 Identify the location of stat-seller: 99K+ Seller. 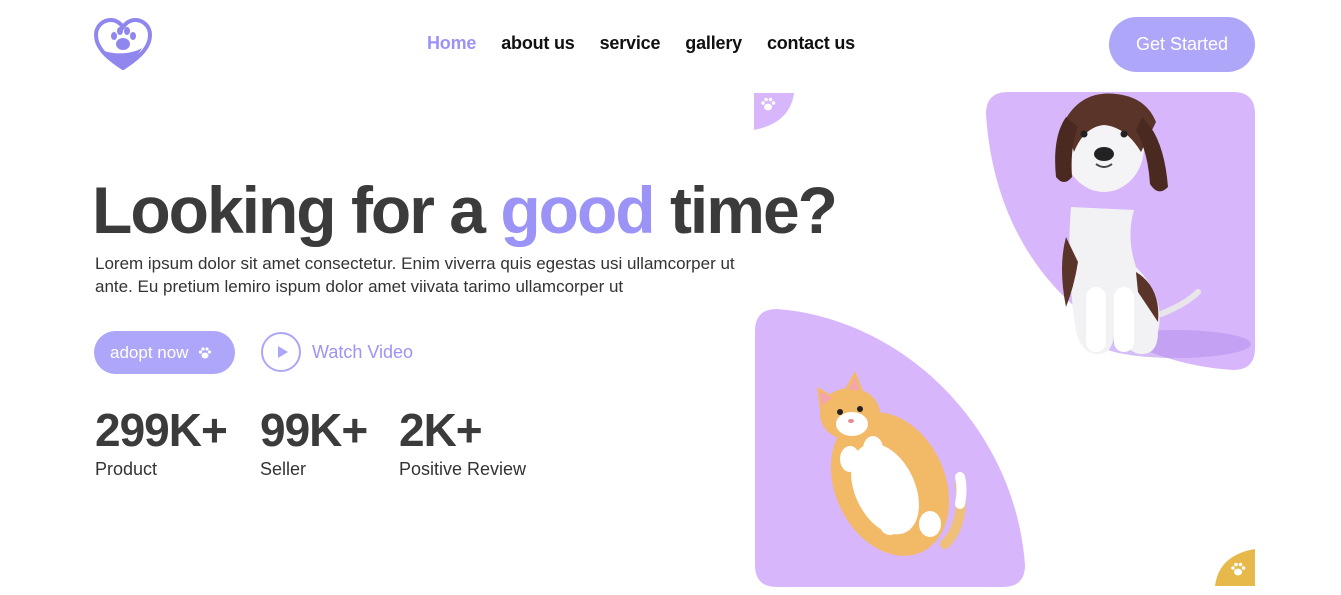
(329, 441).